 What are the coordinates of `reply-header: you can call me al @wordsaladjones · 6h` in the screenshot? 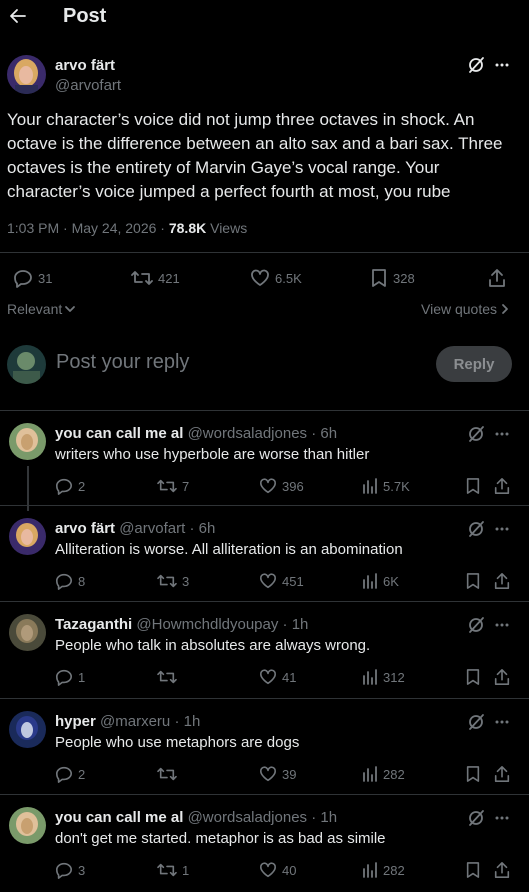 It's located at (196, 433).